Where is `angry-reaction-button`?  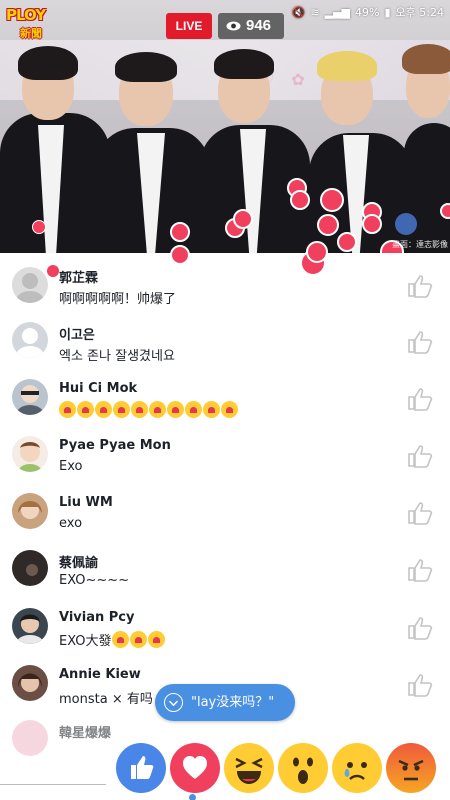 angry-reaction-button is located at coordinates (411, 768).